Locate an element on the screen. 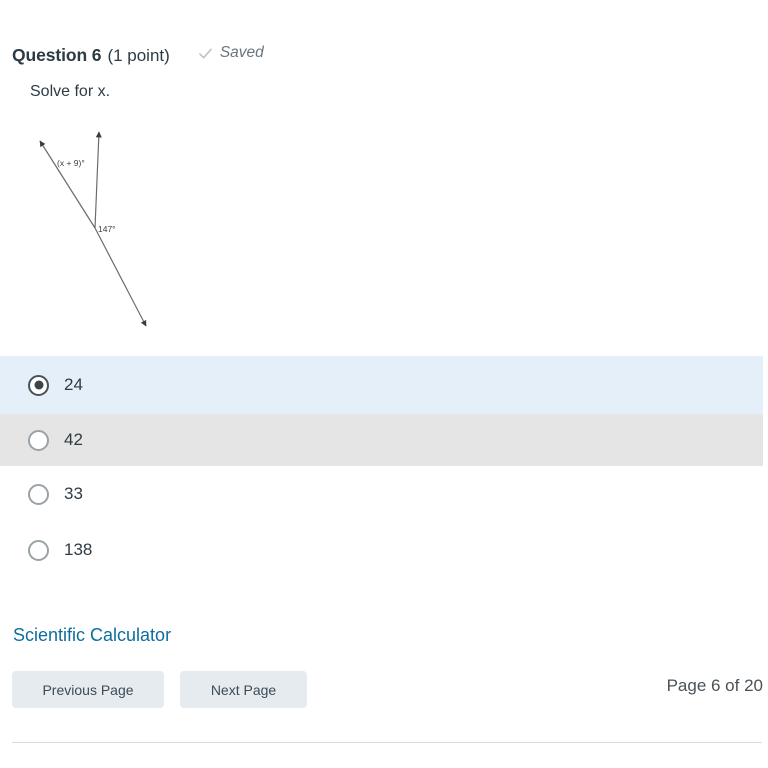 Image resolution: width=768 pixels, height=768 pixels. pagination-controls: Previous Page Next Page is located at coordinates (159, 689).